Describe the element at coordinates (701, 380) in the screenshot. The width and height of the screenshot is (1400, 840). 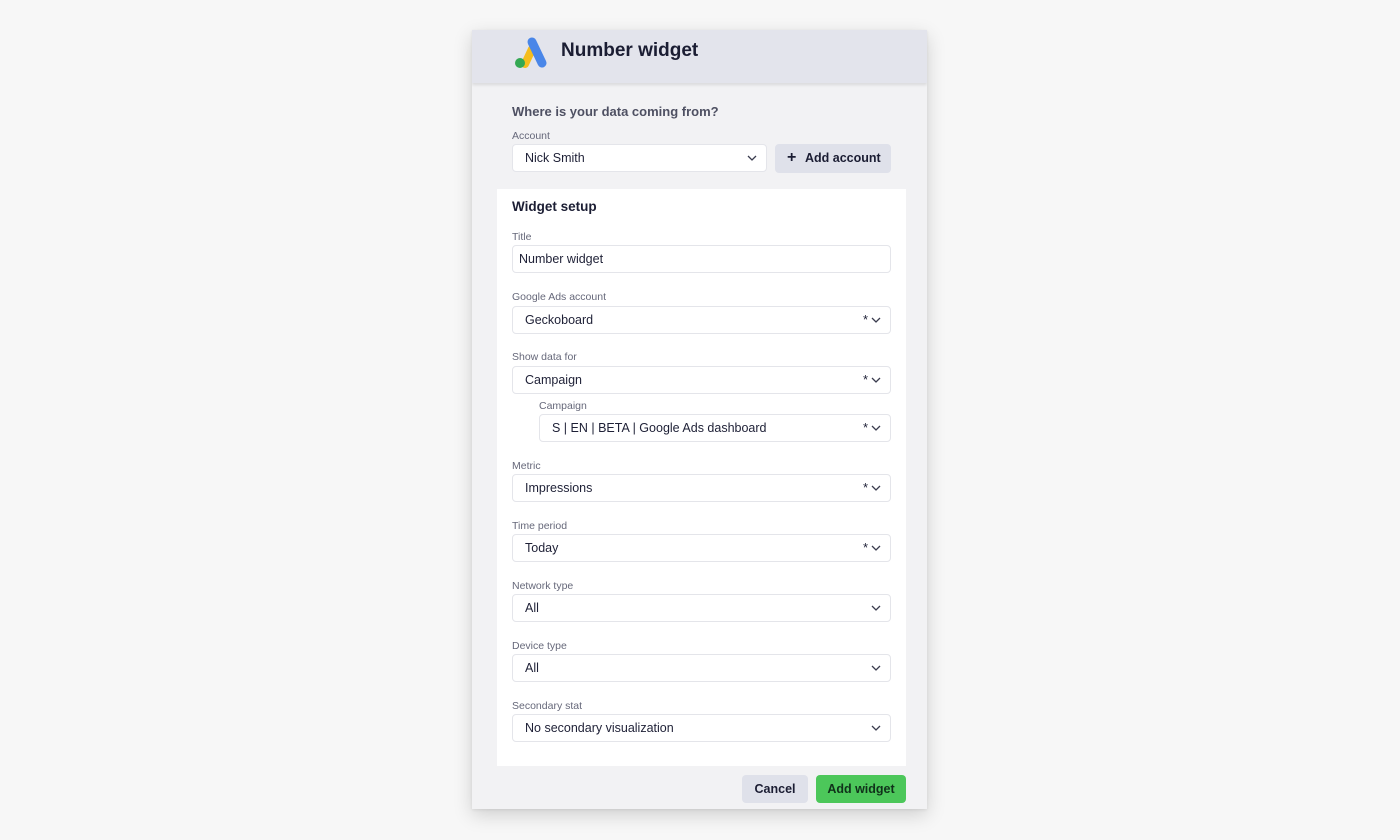
I see `show-data-for-select: Campaign *` at that location.